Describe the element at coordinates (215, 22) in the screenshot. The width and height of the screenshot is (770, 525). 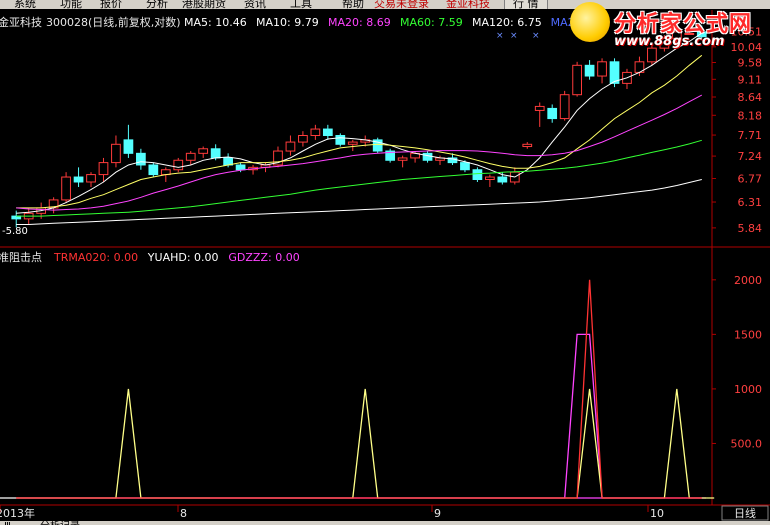
I see `ma-legend-0: MA5: 10.46` at that location.